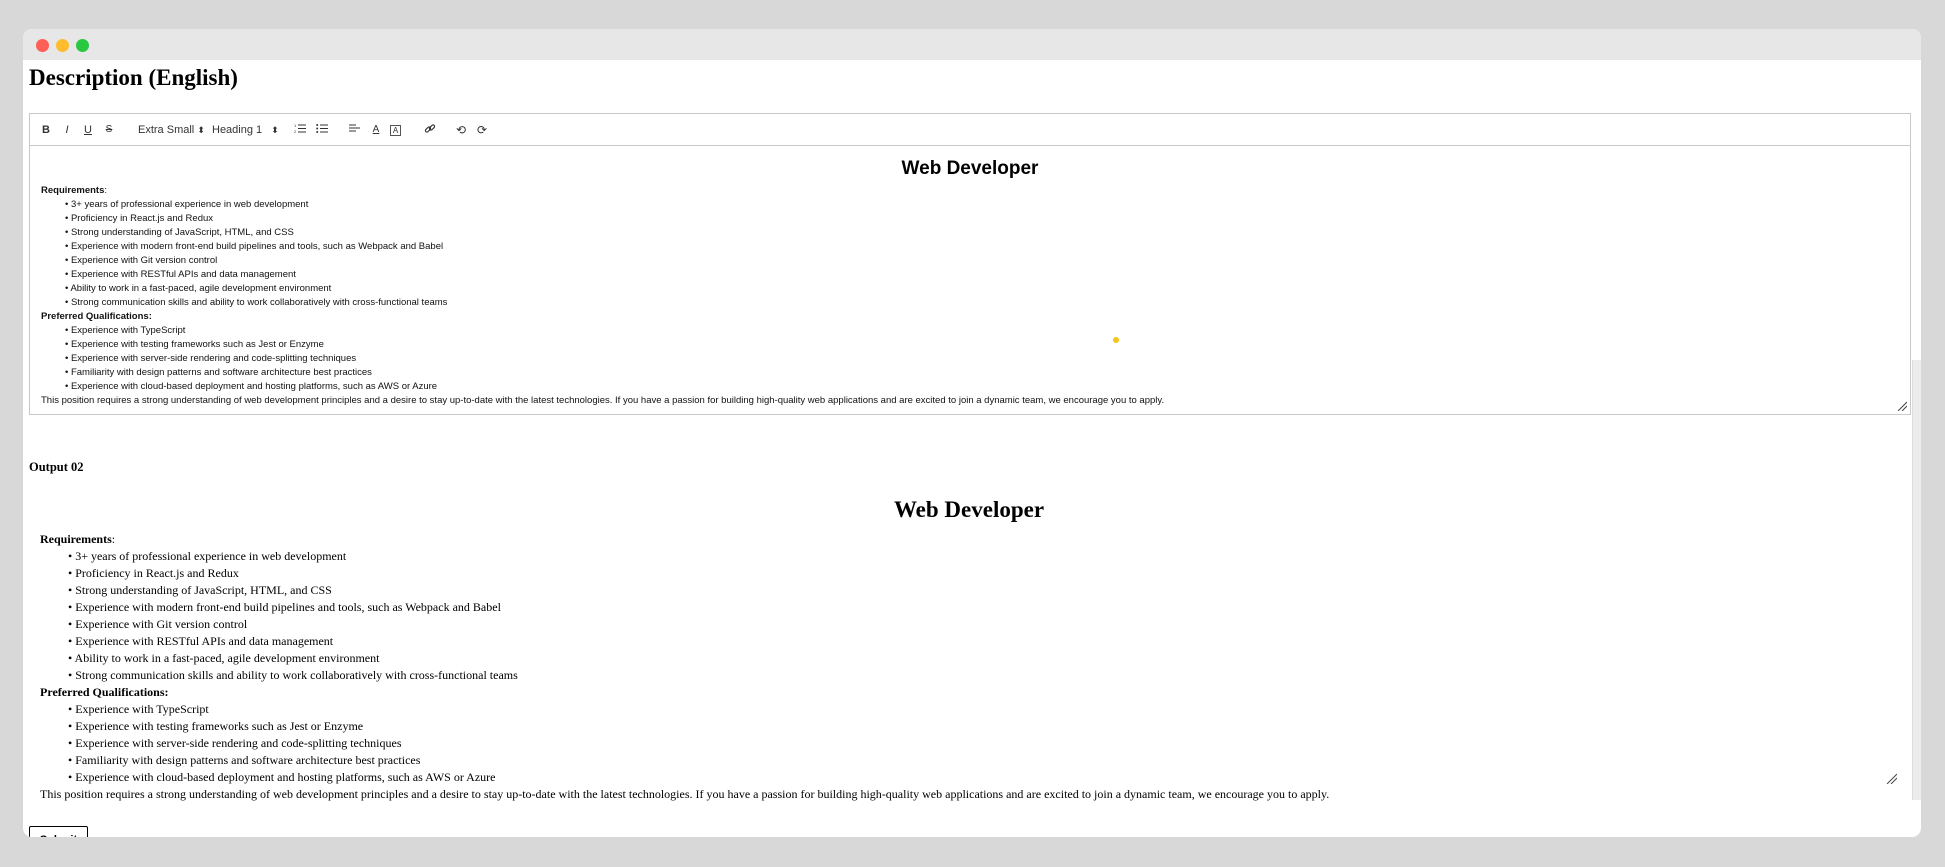 Image resolution: width=1945 pixels, height=867 pixels. I want to click on requirements-heading-text: Requirements, so click(73, 190).